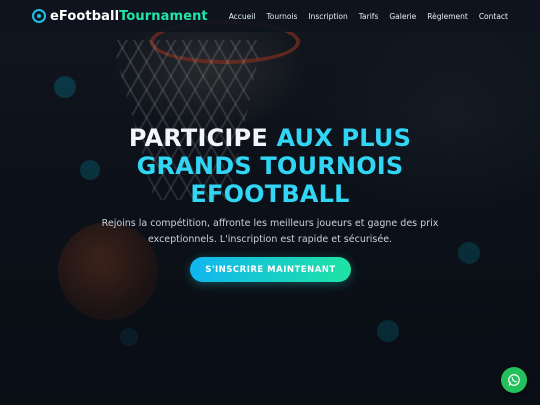 This screenshot has height=405, width=540. Describe the element at coordinates (281, 16) in the screenshot. I see `nav-link-tournois: Tournois` at that location.